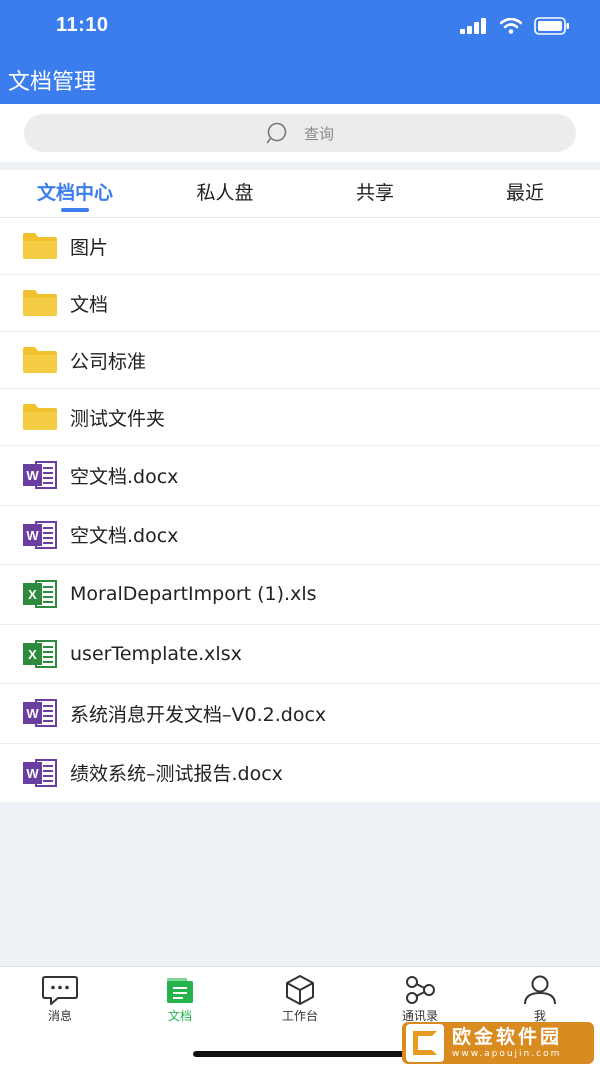 This screenshot has height=1067, width=600. I want to click on nav-me: 我, so click(540, 997).